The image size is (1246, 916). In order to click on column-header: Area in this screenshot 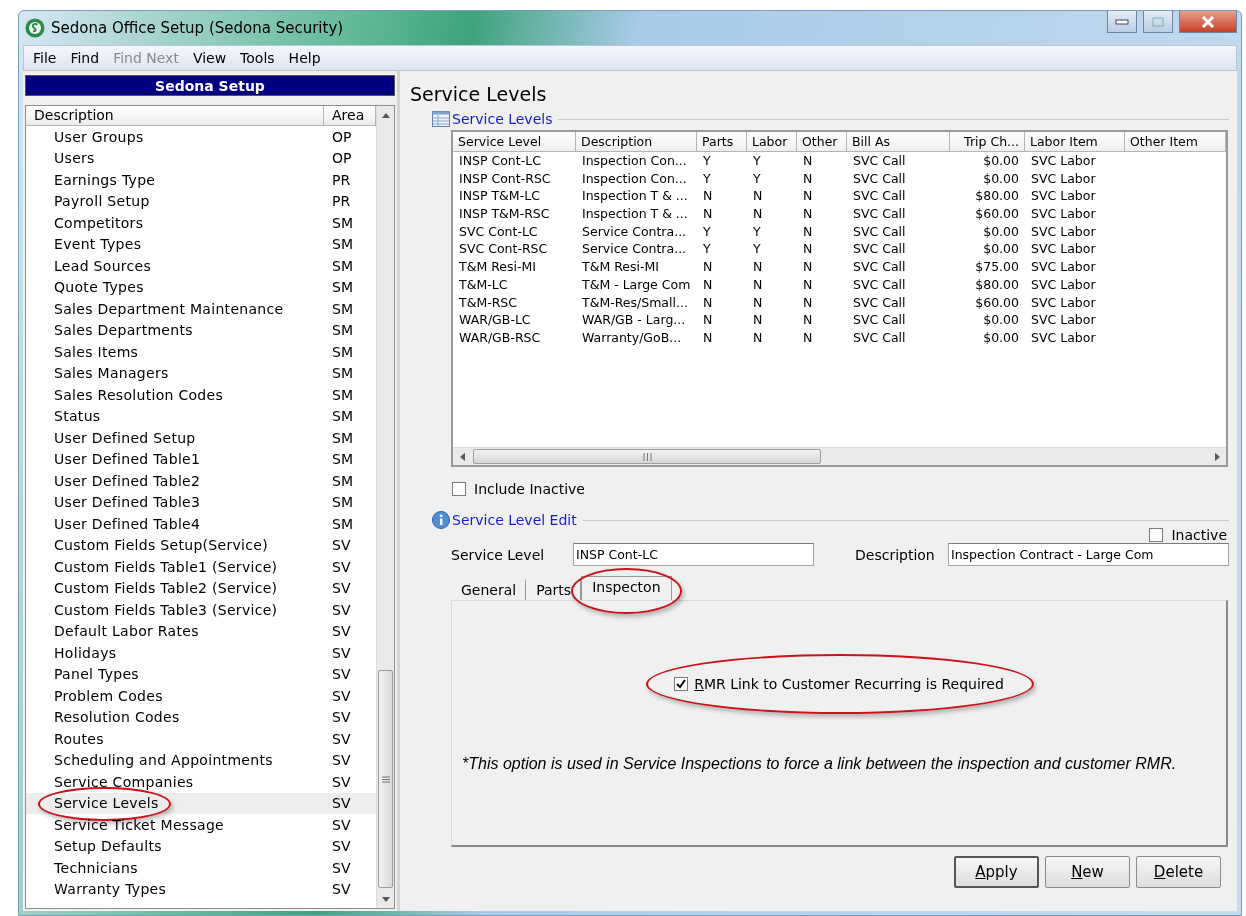, I will do `click(350, 116)`.